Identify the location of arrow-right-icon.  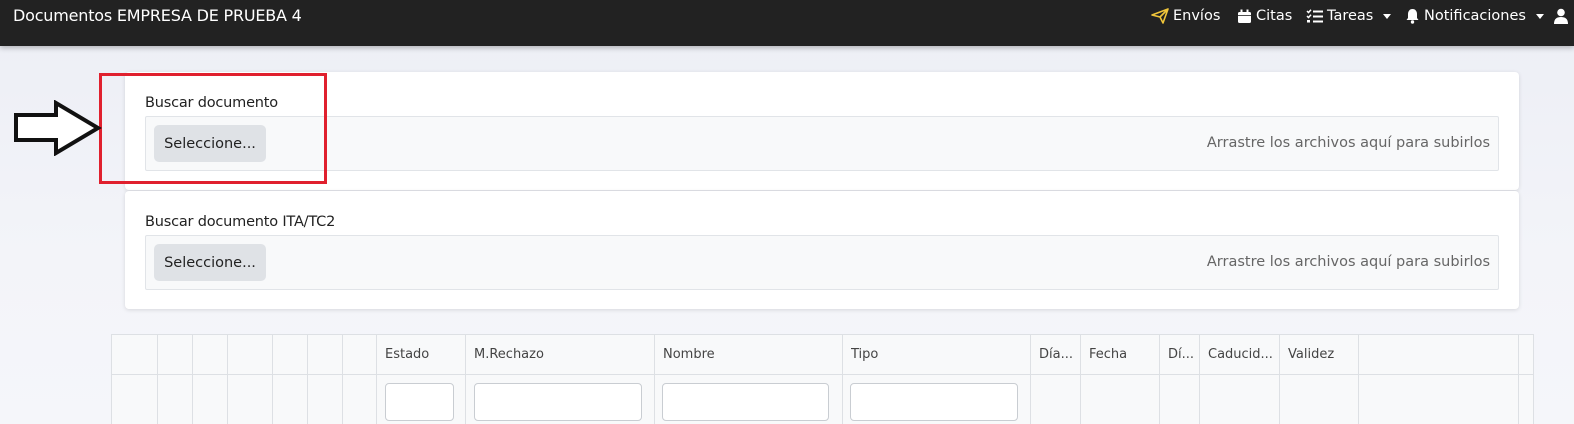
(58, 128).